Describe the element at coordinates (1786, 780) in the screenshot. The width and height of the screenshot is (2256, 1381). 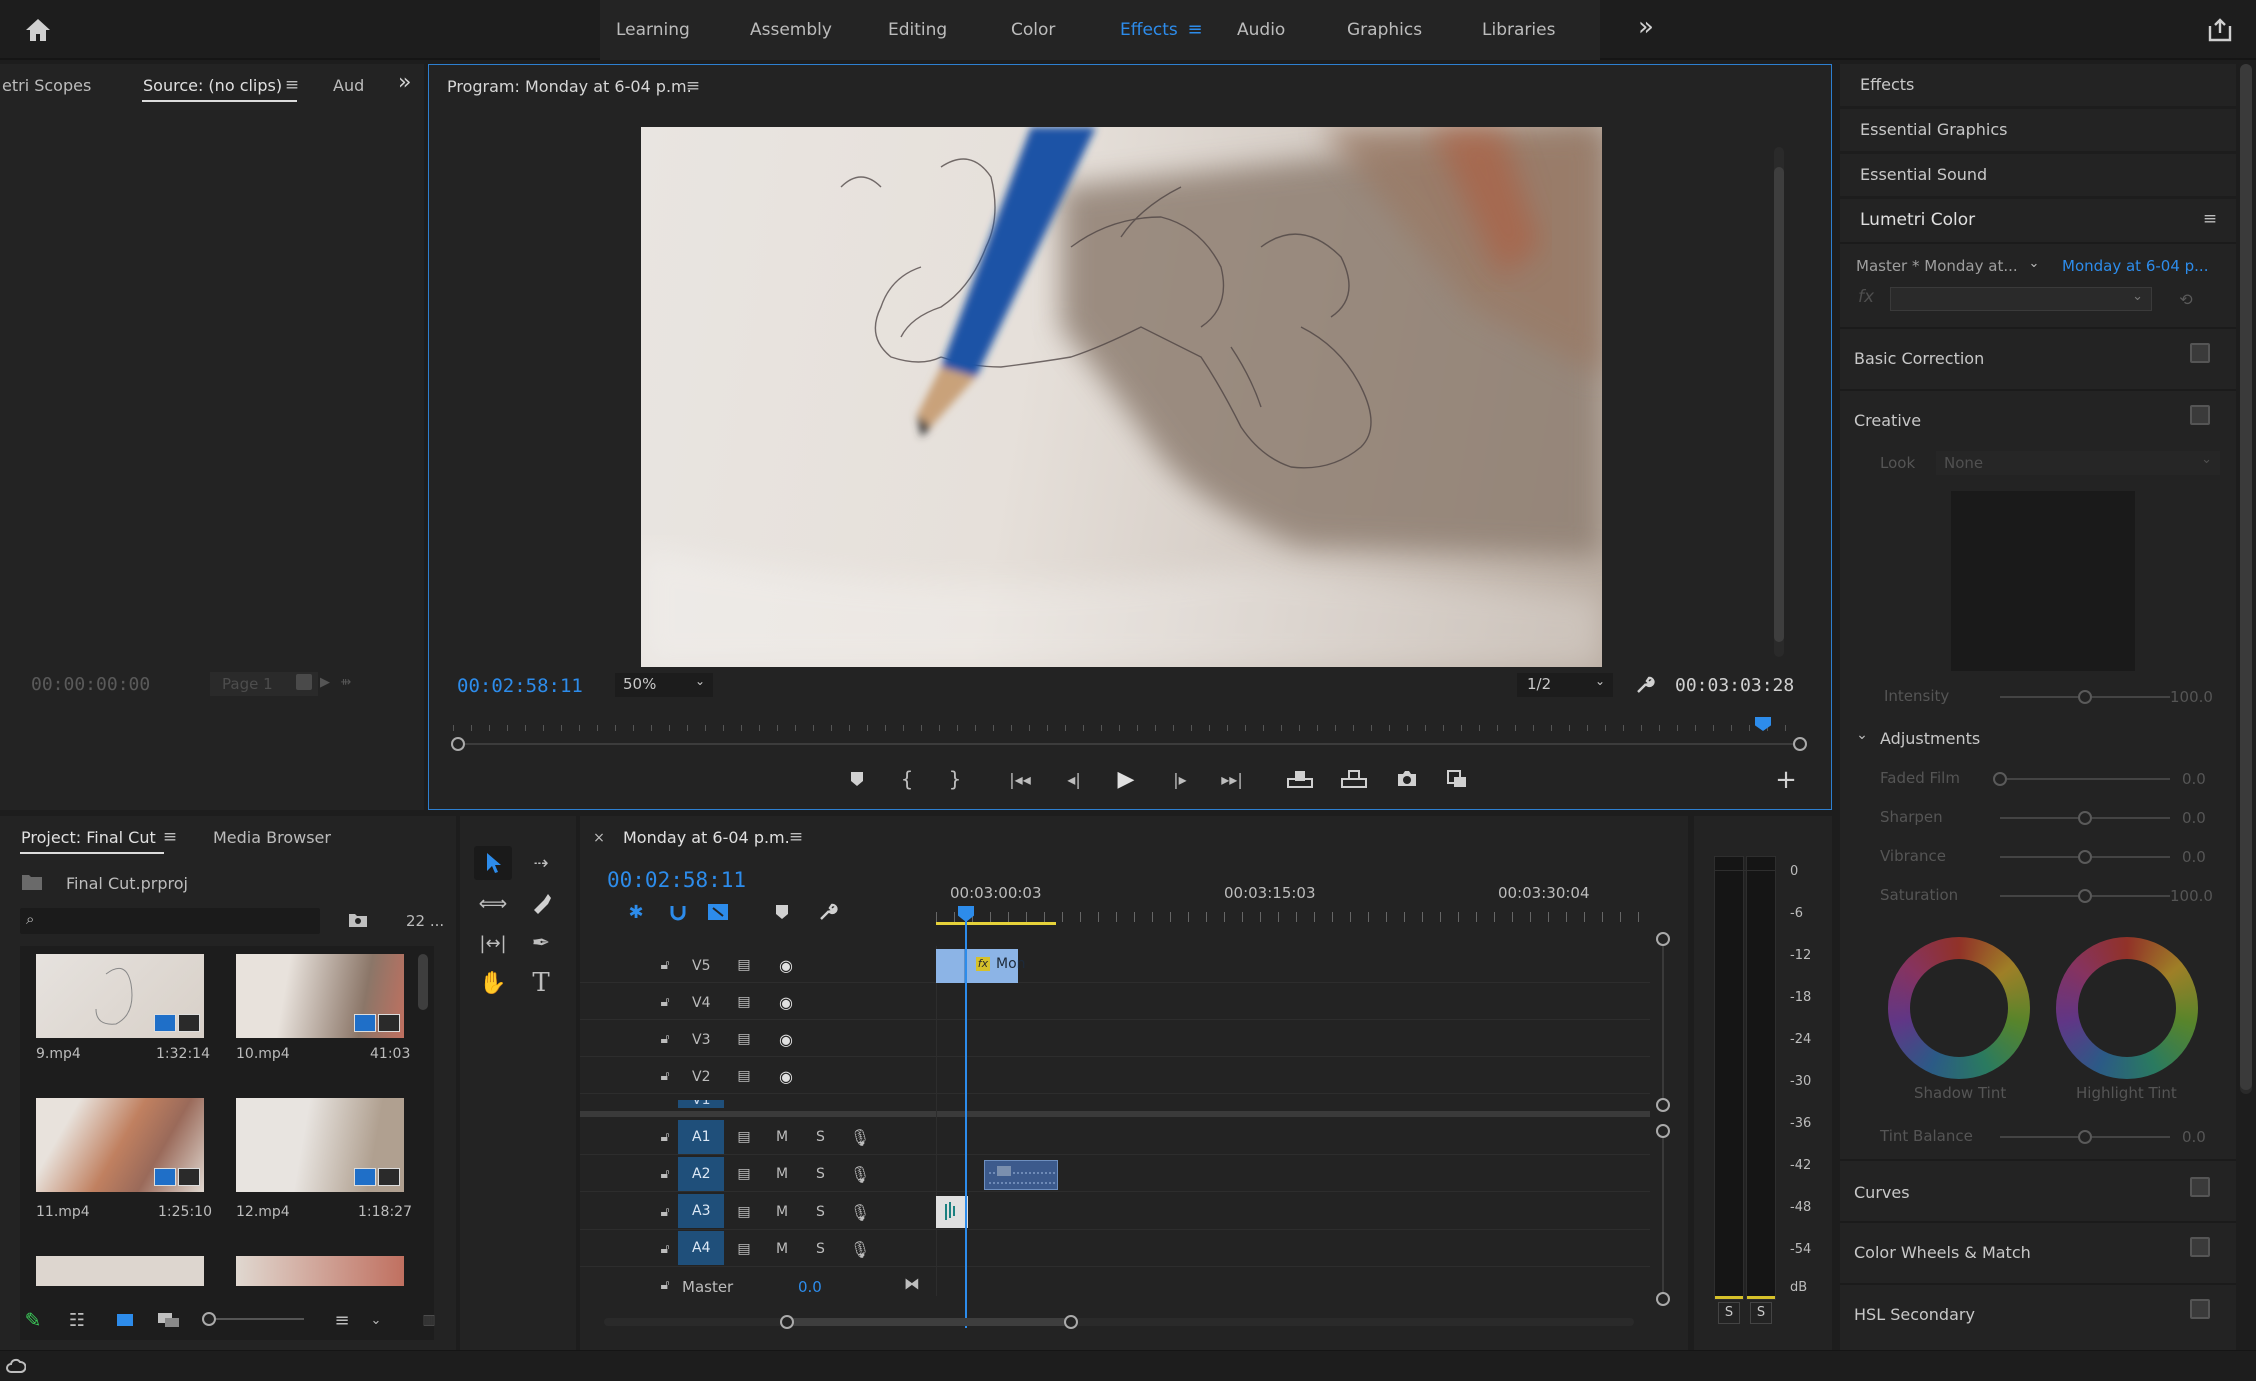
I see `program-add-button-icon: +` at that location.